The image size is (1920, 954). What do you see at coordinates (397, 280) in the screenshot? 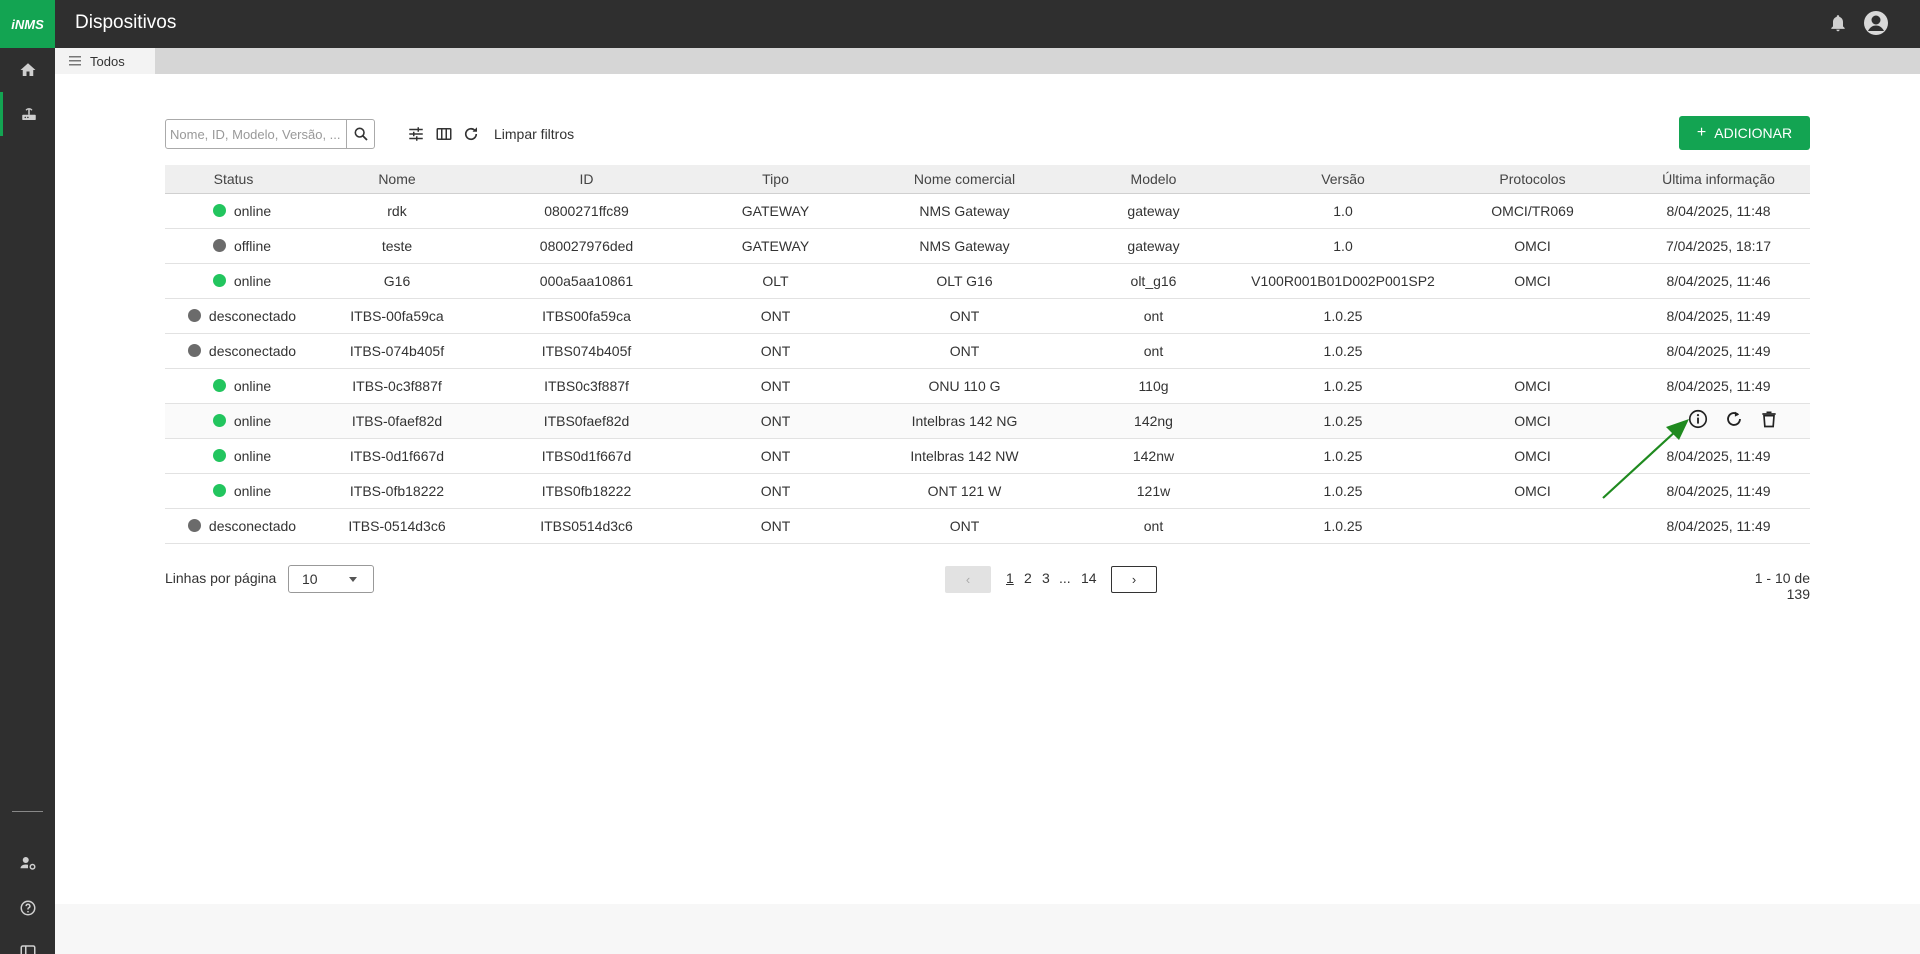
I see `cell-nome: G16` at bounding box center [397, 280].